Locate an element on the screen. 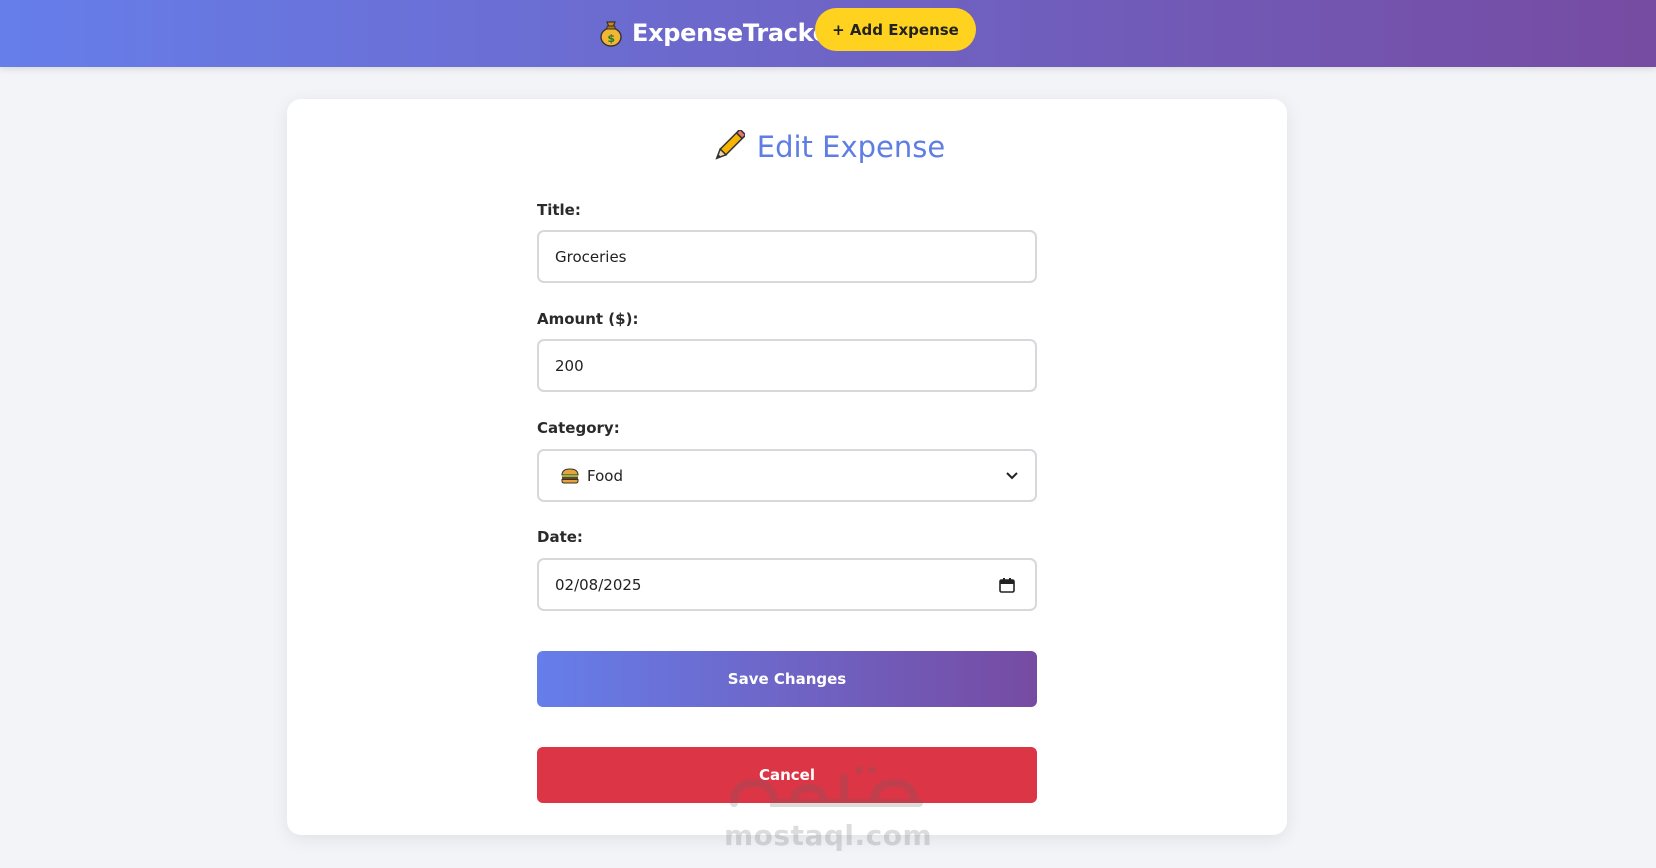 The image size is (1656, 868). date-input-value: 02/08/2025 is located at coordinates (598, 584).